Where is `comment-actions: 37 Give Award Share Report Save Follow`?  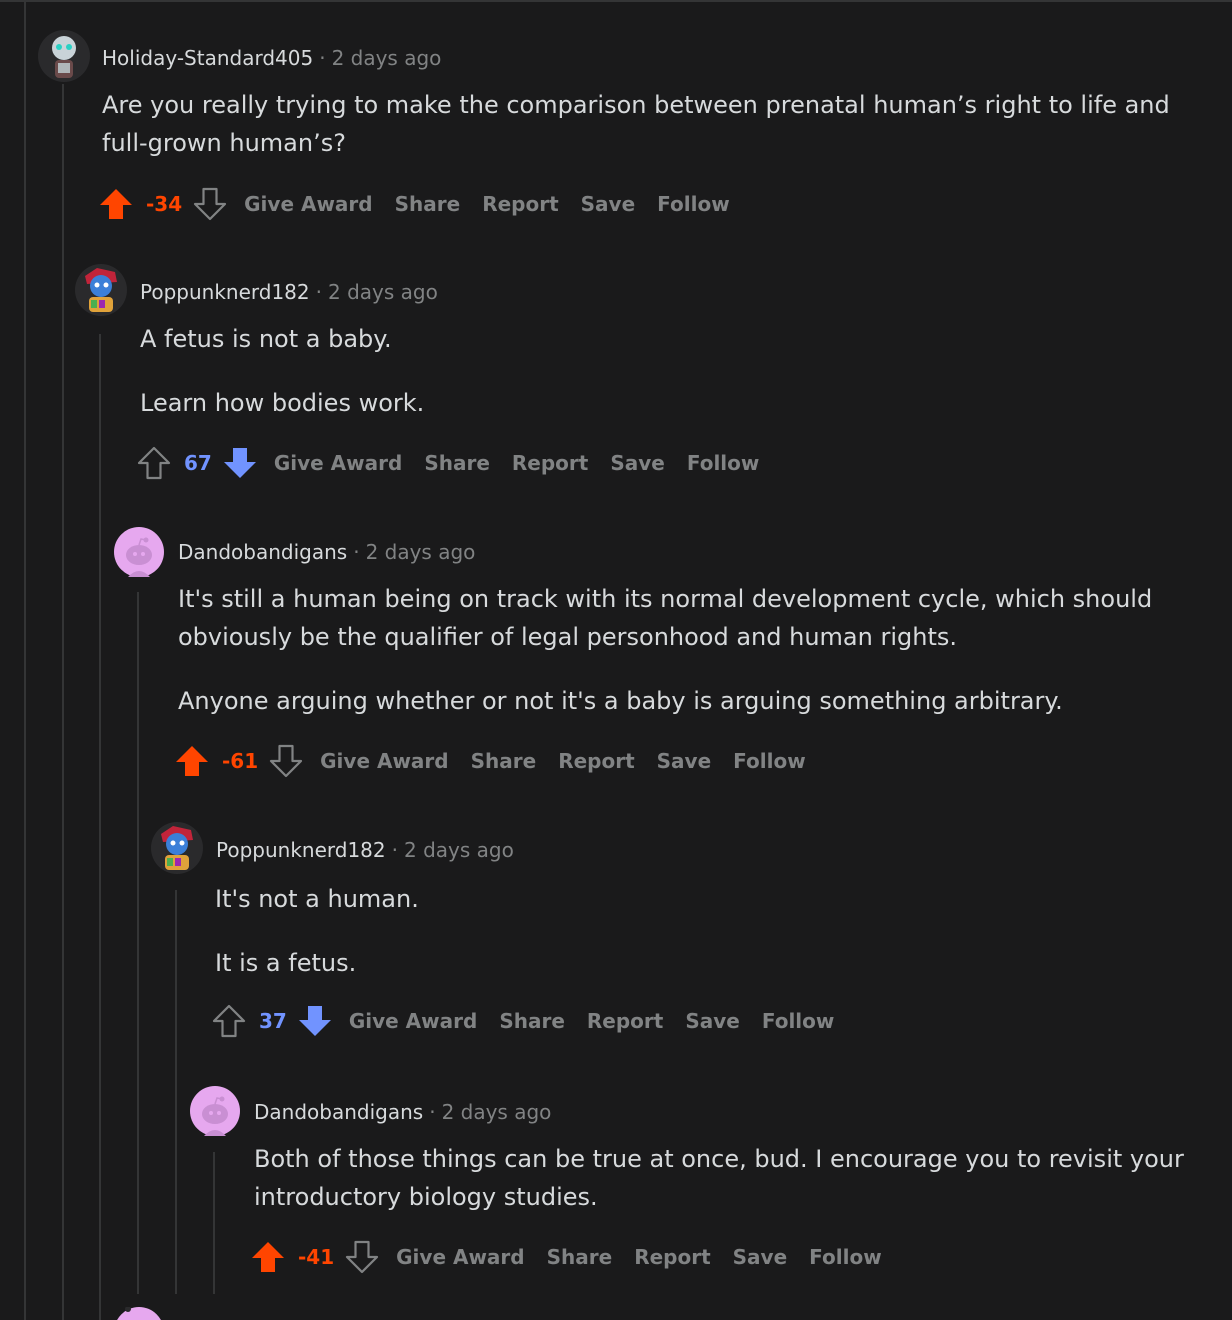 comment-actions: 37 Give Award Share Report Save Follow is located at coordinates (533, 1021).